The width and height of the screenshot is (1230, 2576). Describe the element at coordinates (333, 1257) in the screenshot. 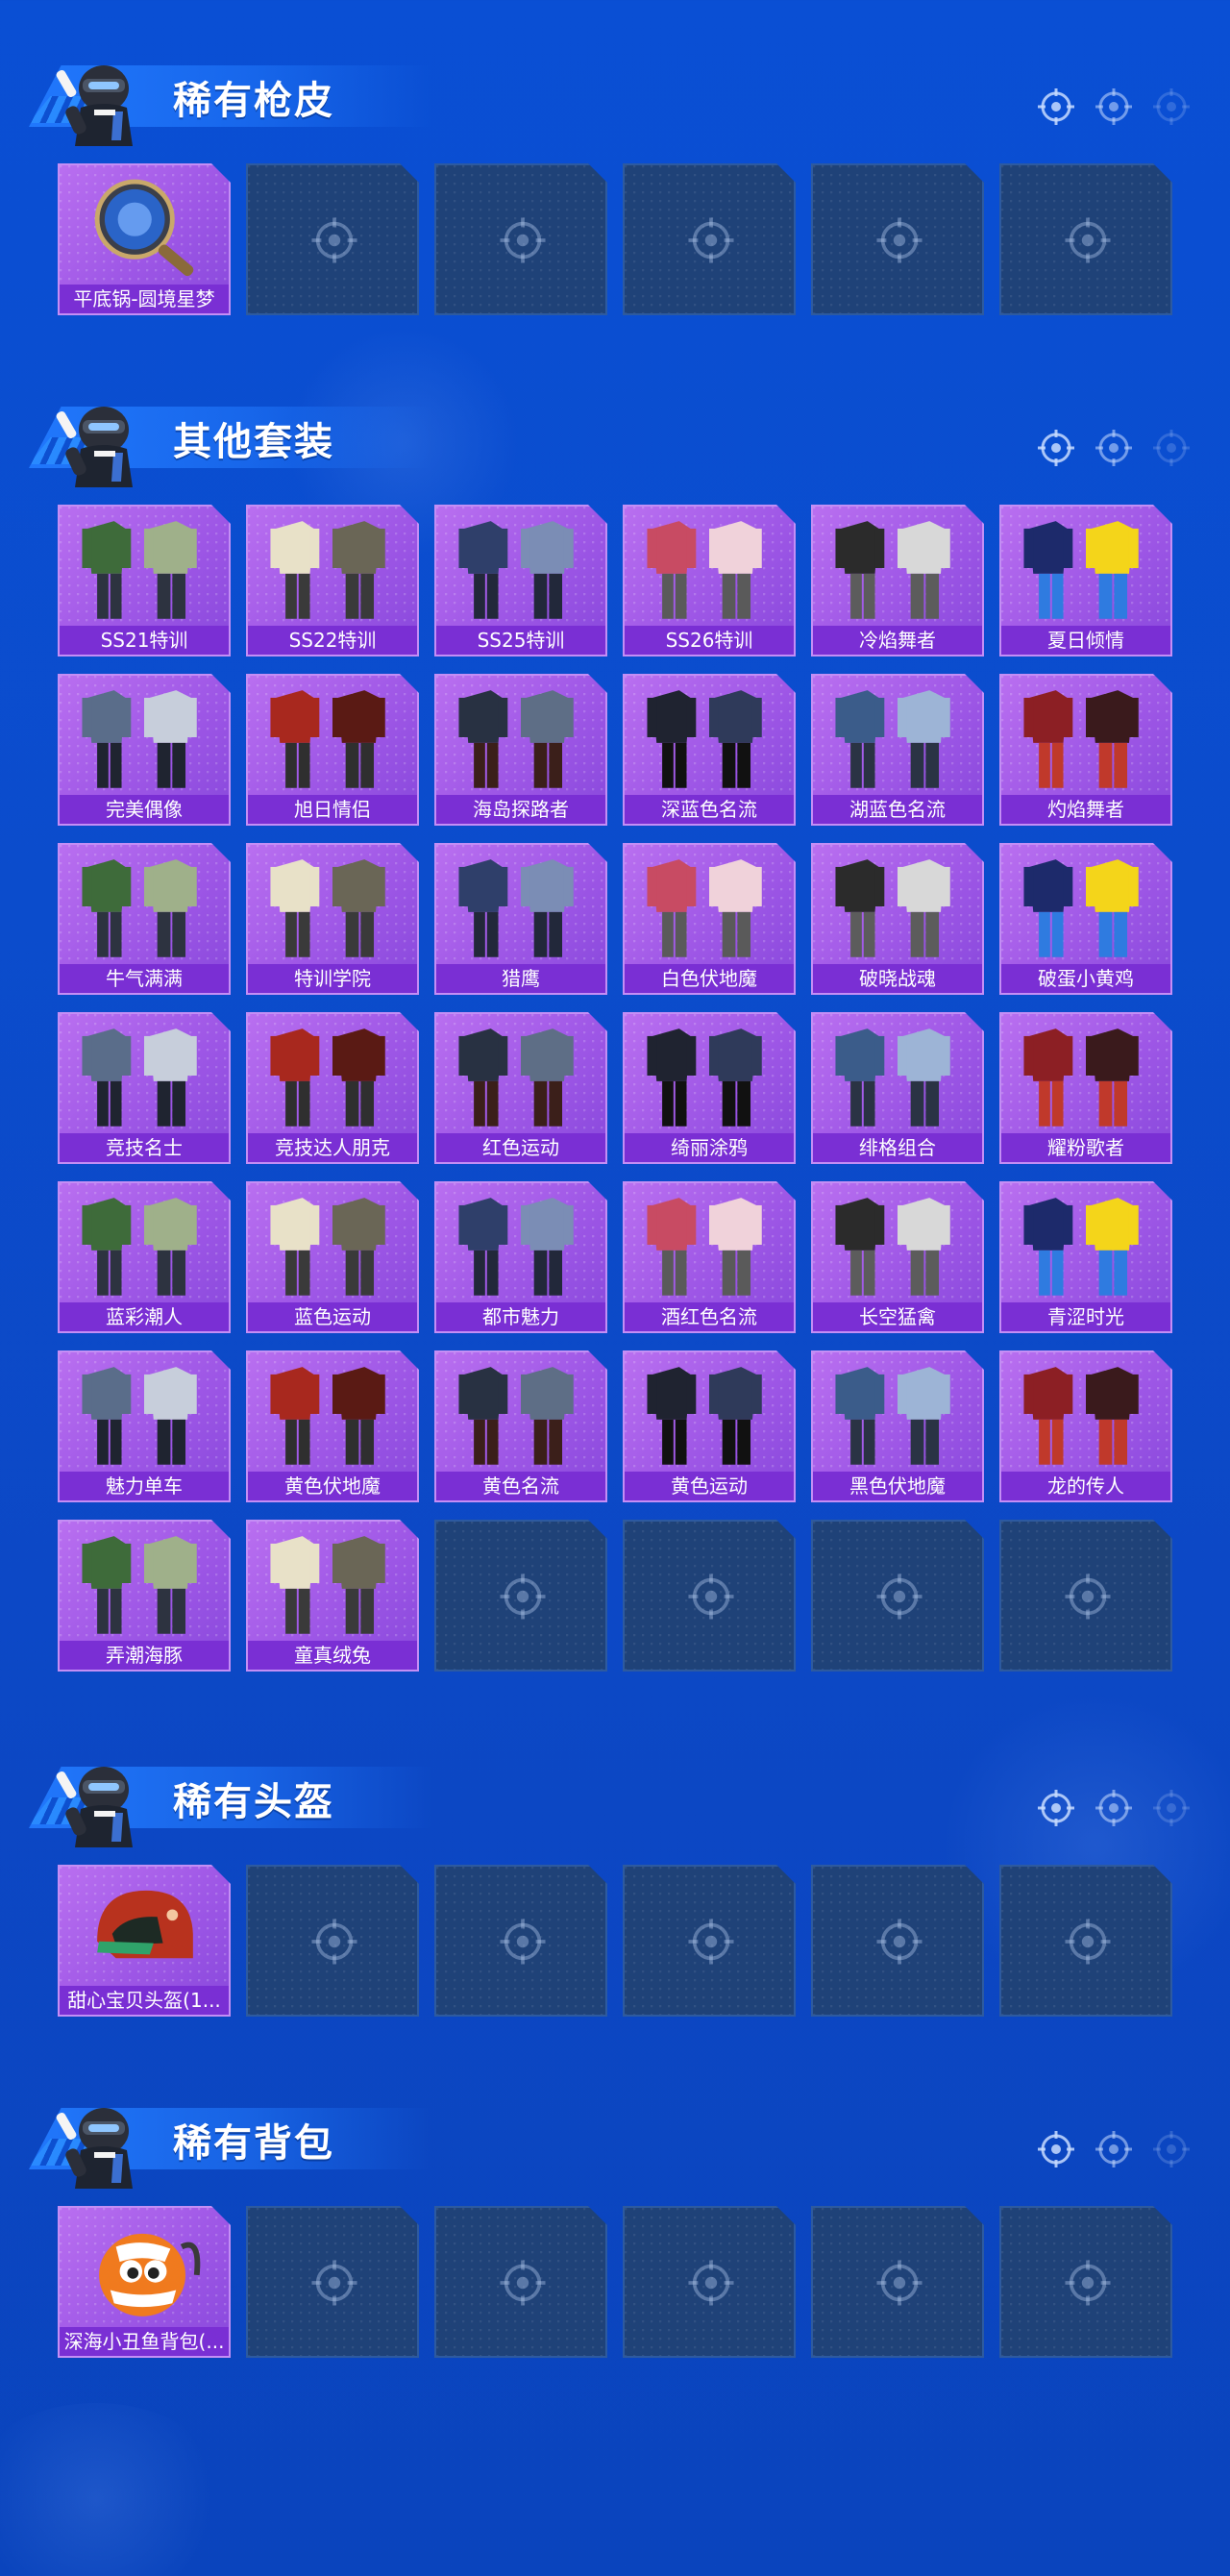

I see `item-tile: 蓝色运动` at that location.